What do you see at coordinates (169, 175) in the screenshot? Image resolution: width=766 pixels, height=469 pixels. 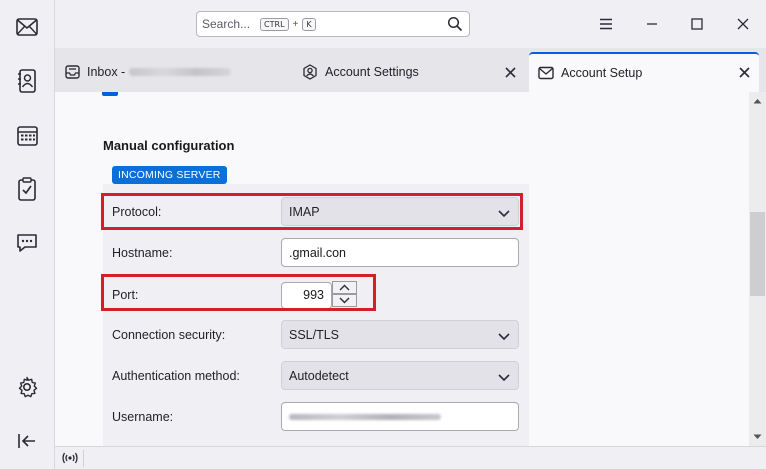 I see `incoming-server-badge: INCOMING SERVER` at bounding box center [169, 175].